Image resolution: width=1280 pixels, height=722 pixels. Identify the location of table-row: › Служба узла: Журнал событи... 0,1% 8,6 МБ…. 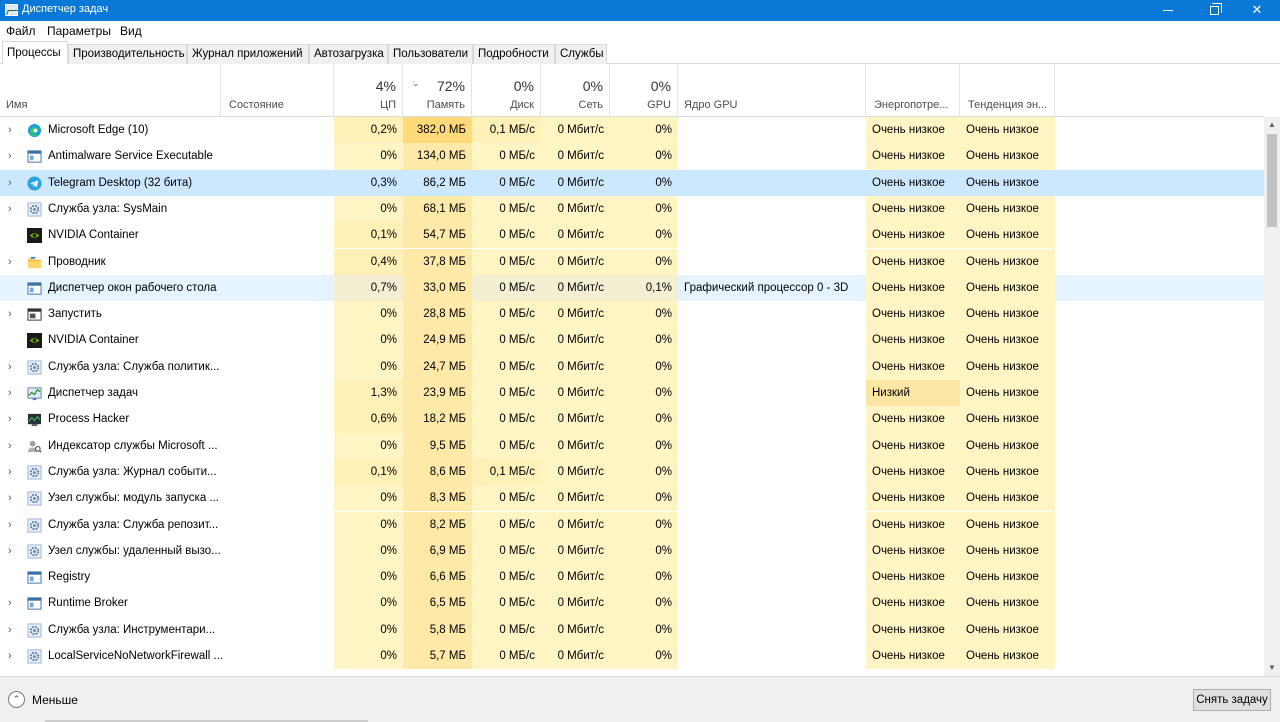
(632, 472).